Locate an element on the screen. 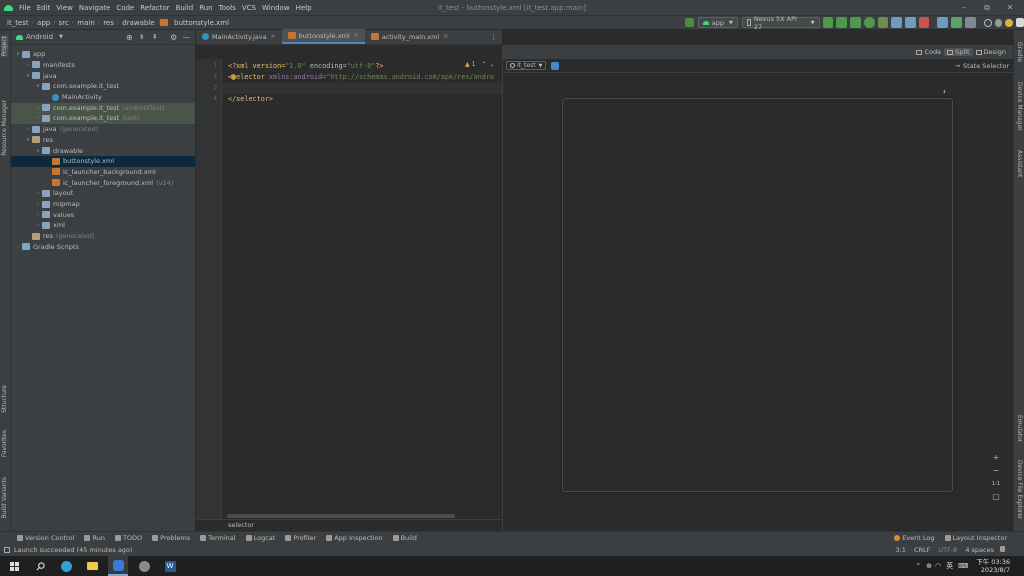 This screenshot has height=576, width=1024. theme-select: it_test ▼ is located at coordinates (526, 65).